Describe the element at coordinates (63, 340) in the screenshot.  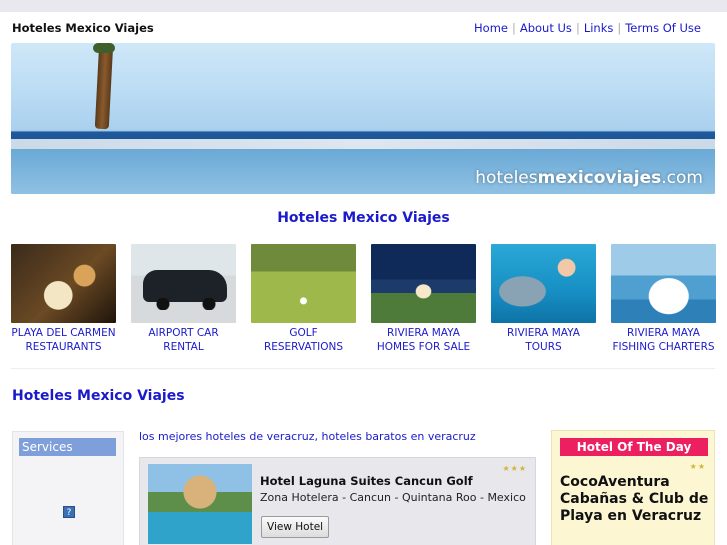
I see `thumb-caption: PLAYA DEL CARMEN RESTAURANTS` at that location.